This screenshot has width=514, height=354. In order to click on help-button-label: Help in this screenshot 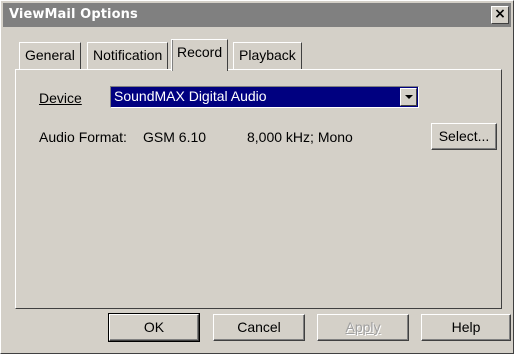, I will do `click(466, 327)`.